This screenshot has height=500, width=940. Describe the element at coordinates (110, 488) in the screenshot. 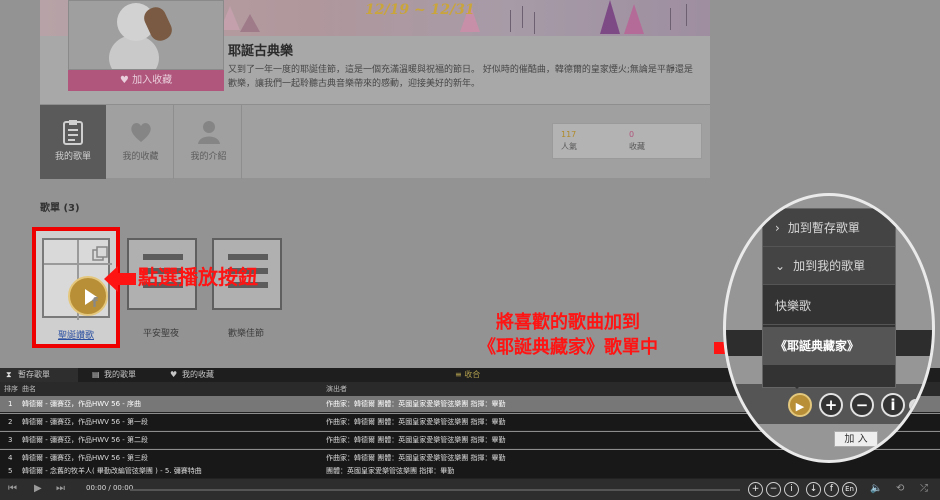

I see `playback-time: 00:00 / 00:00` at that location.